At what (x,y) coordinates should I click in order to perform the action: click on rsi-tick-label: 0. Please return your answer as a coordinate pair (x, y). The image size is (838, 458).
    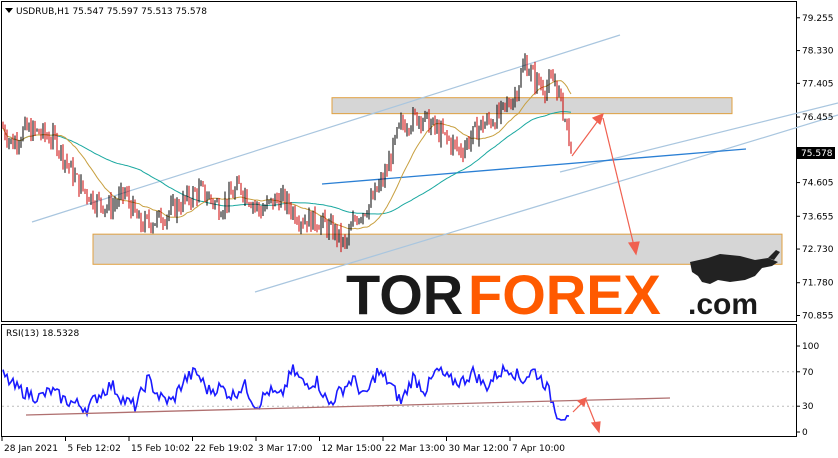
    Looking at the image, I should click on (805, 433).